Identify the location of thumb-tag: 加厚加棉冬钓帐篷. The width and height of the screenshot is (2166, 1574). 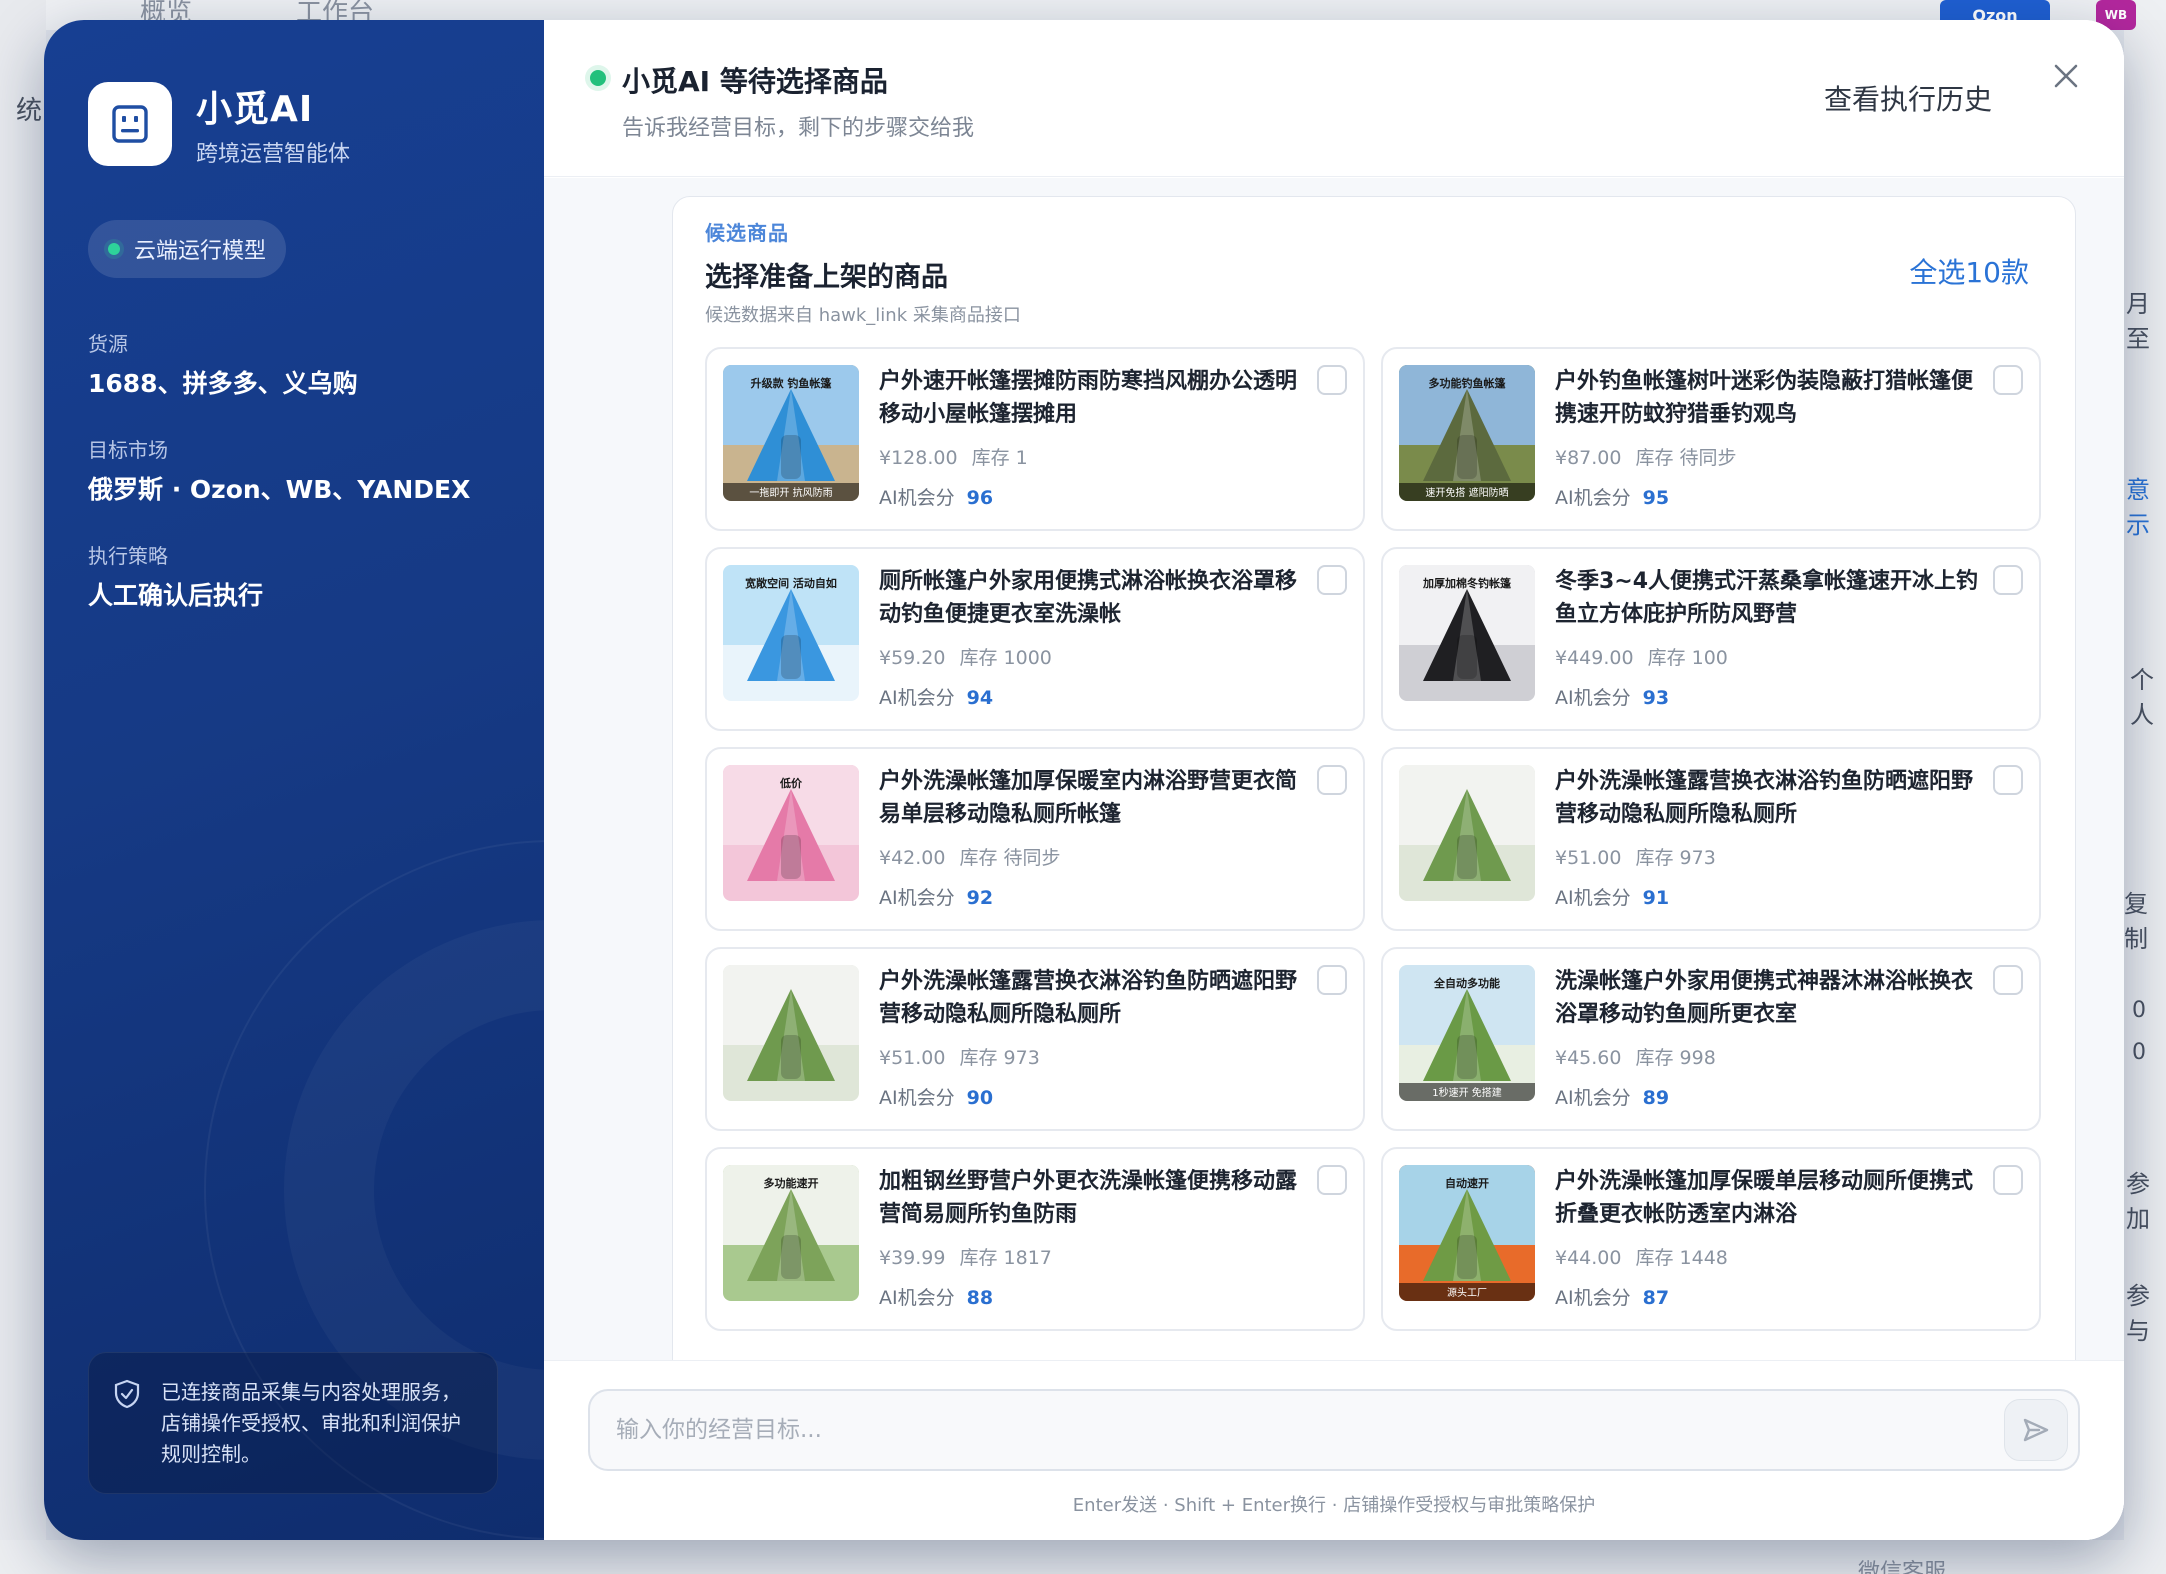
(1467, 583).